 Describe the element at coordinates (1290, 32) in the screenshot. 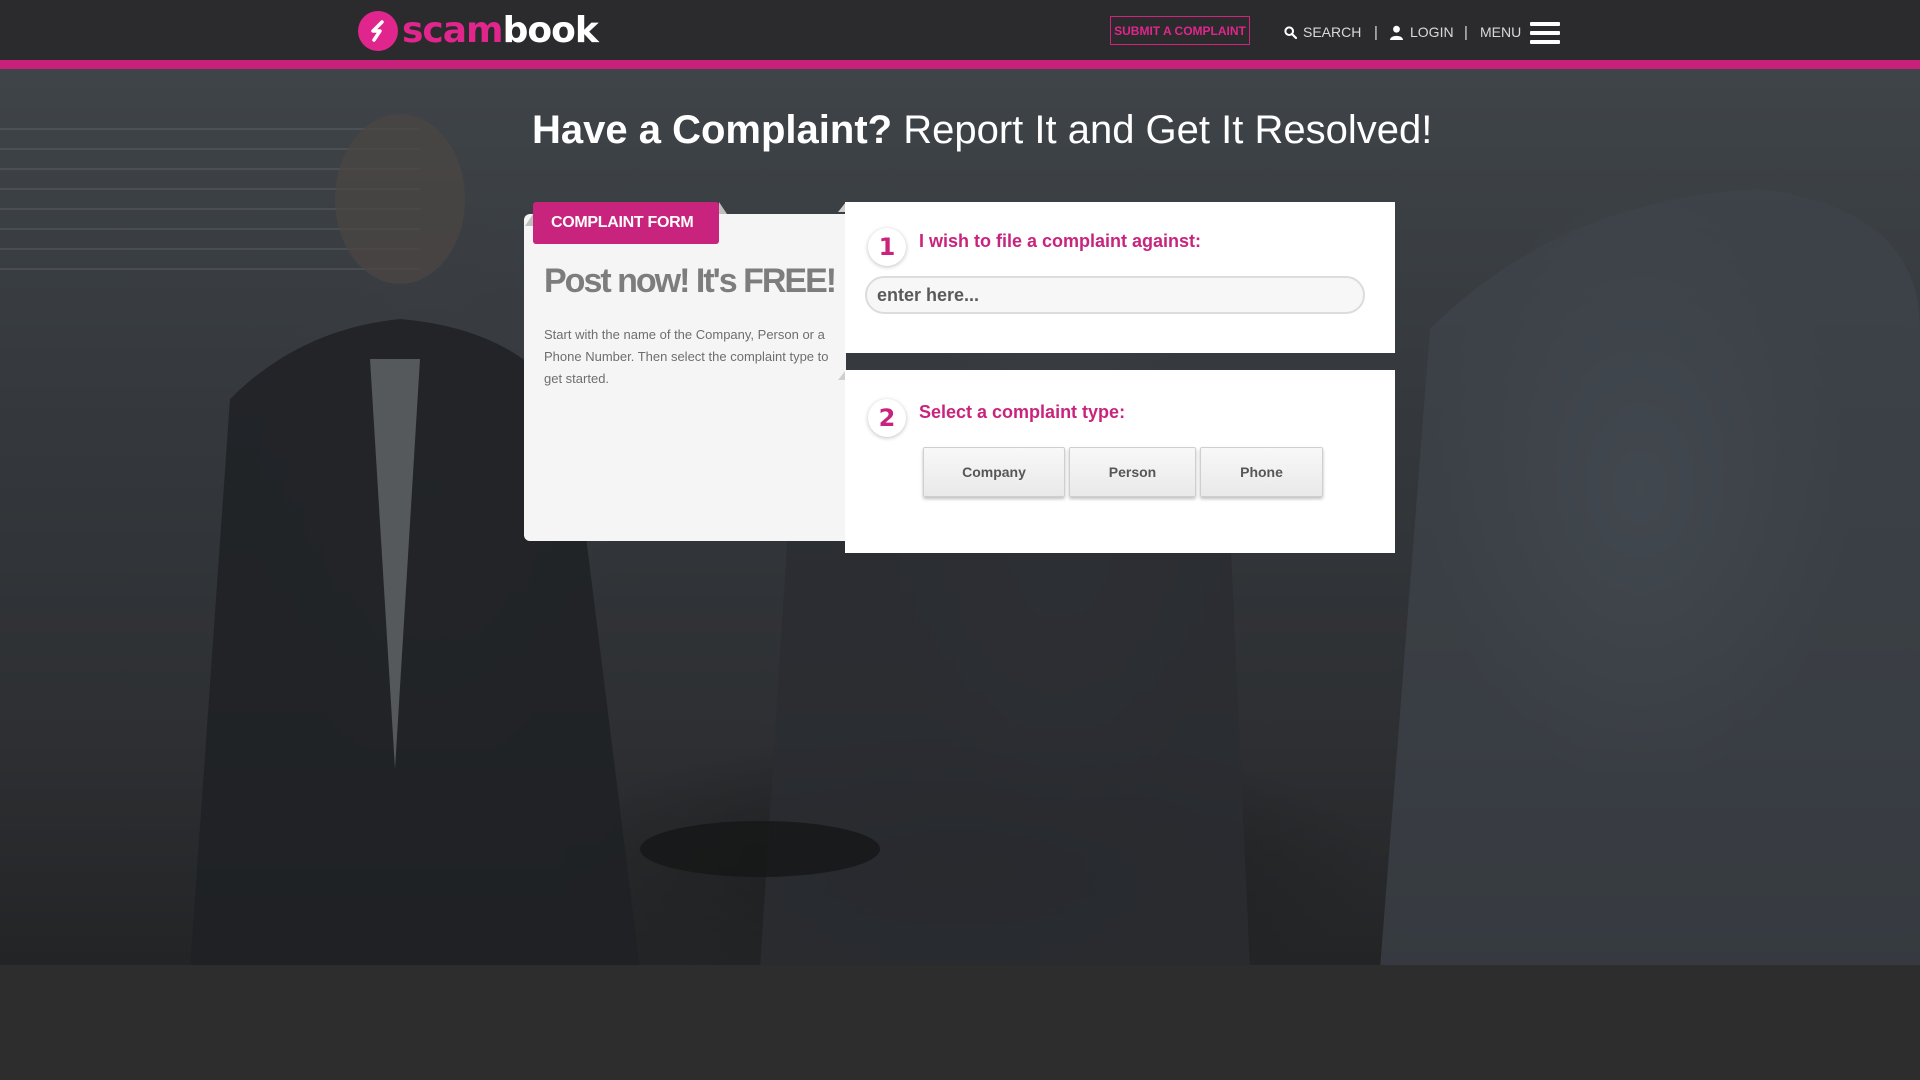

I see `search-icon` at that location.